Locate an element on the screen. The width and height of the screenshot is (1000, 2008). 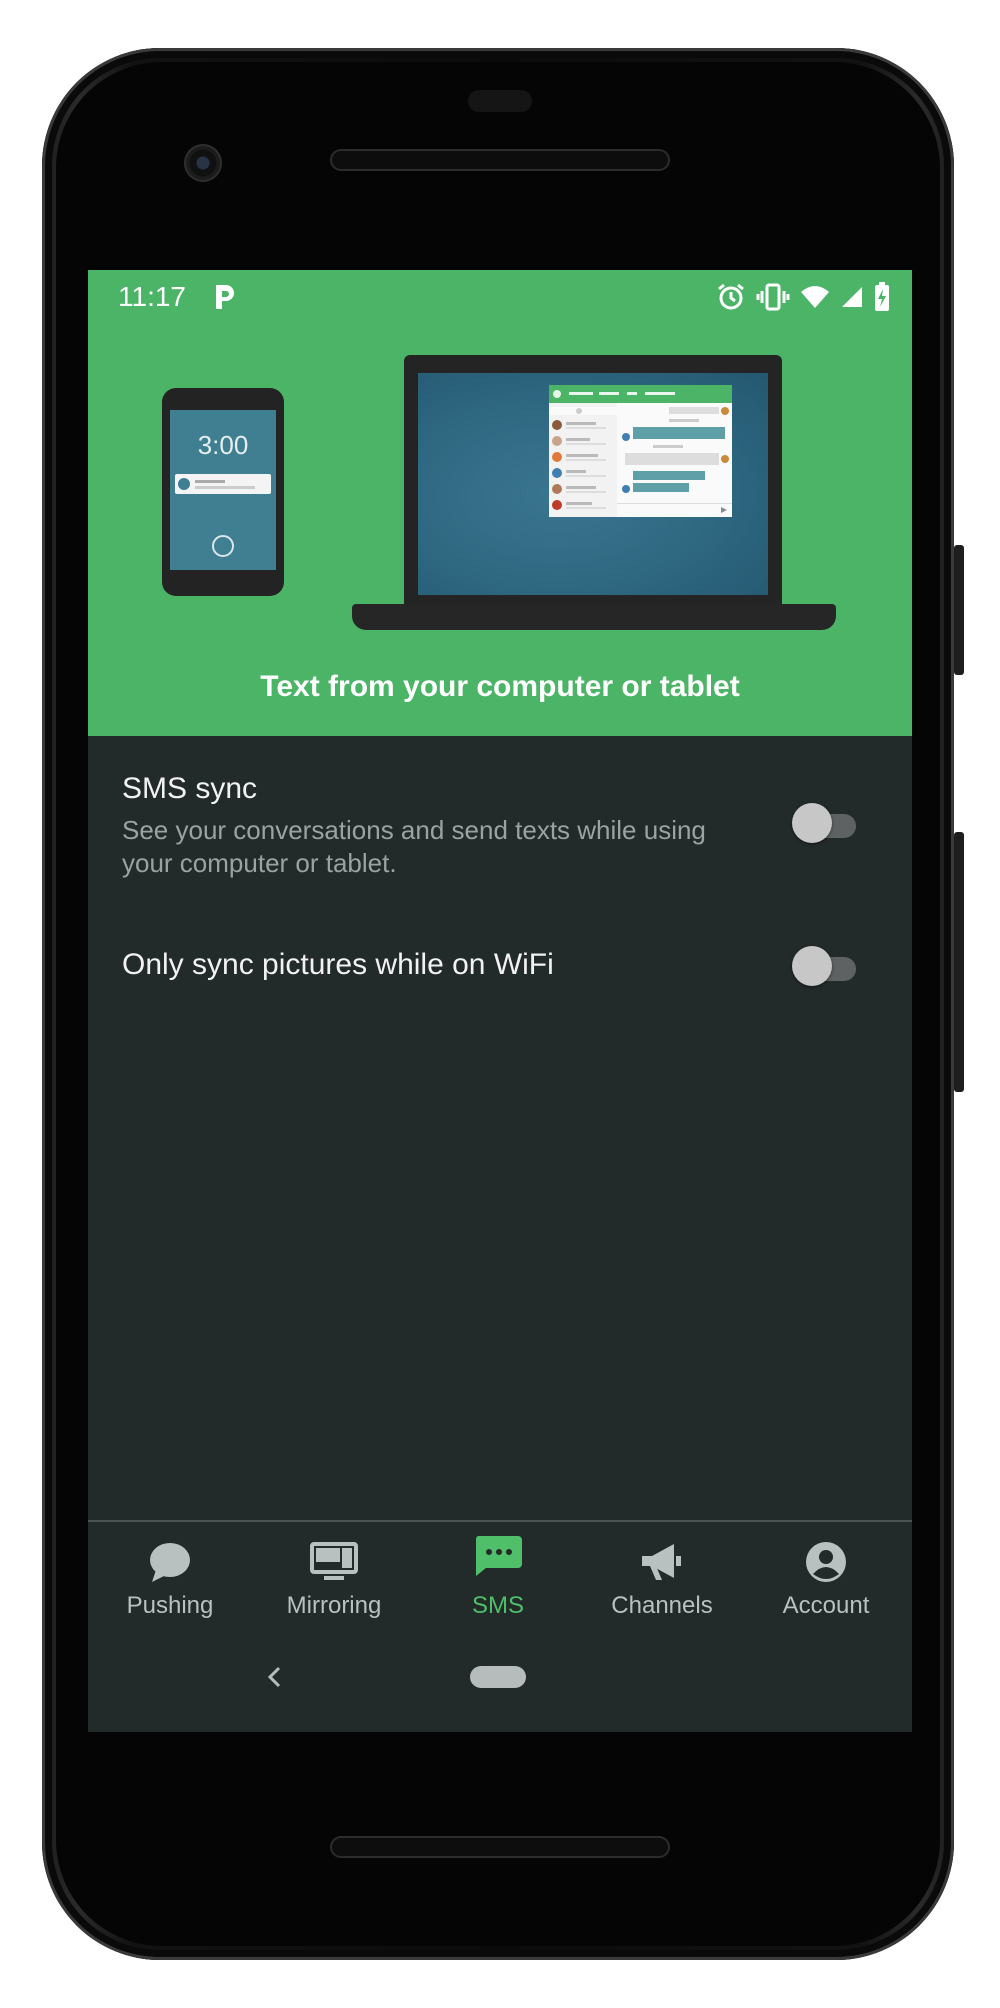
pushbullet-icon is located at coordinates (225, 297).